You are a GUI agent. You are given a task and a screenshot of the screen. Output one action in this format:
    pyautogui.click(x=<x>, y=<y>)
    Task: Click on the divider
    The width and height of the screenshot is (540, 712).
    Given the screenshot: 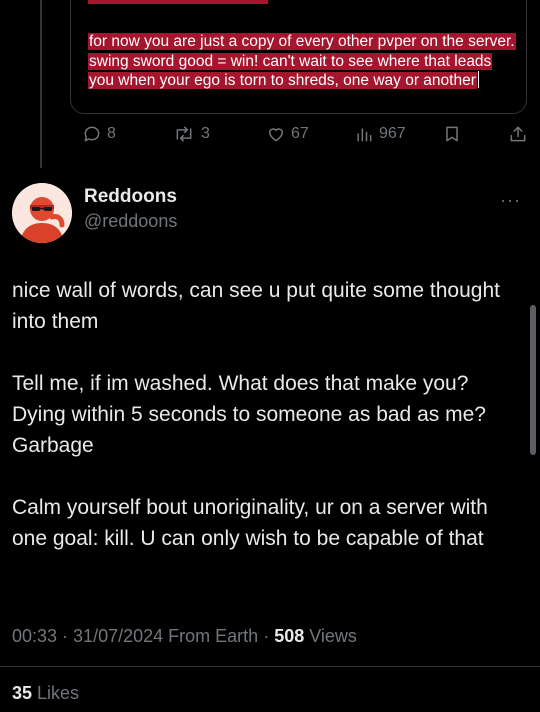 What is the action you would take?
    pyautogui.click(x=270, y=666)
    